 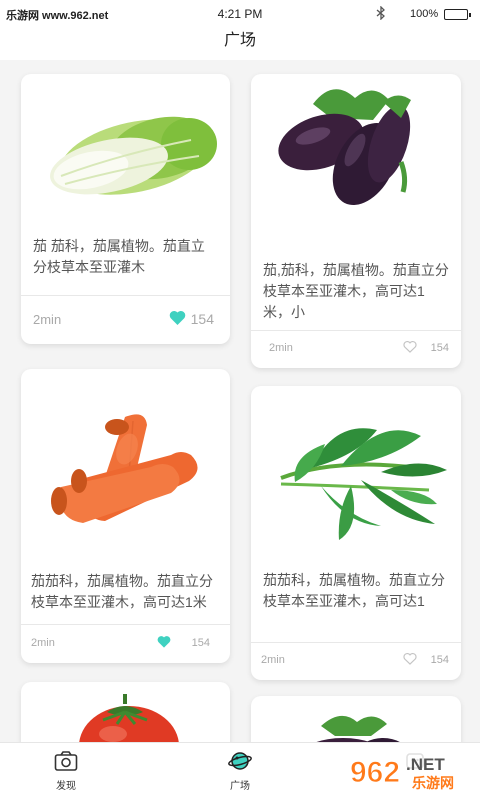 I want to click on post-description: 茄 茄科，茄属植物。茄直立分枝草本至亚灌木, so click(x=119, y=256).